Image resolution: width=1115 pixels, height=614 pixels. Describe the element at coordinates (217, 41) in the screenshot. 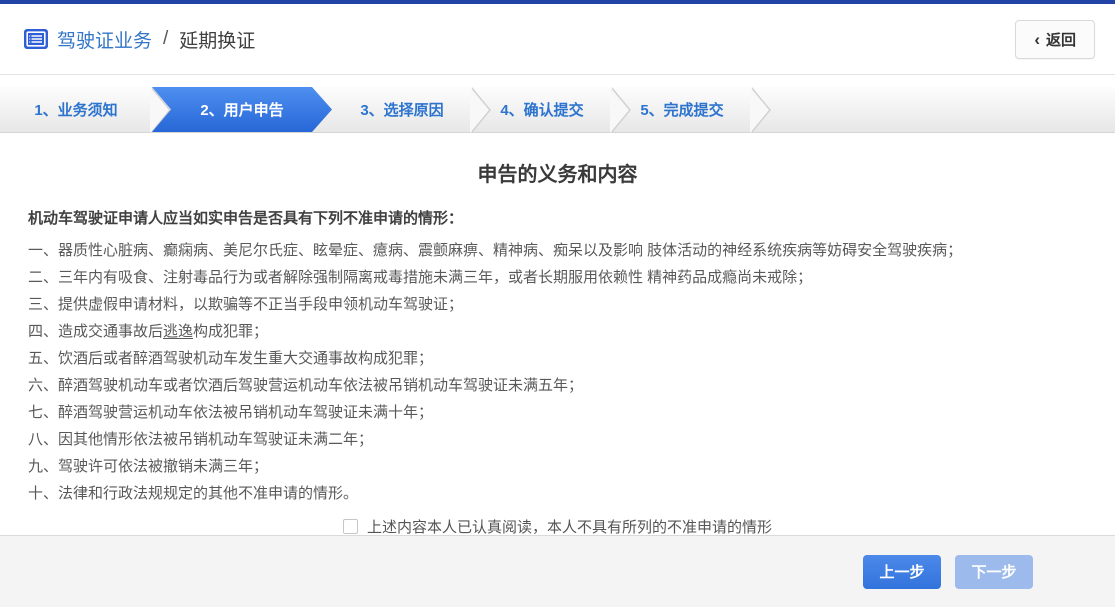

I see `breadcrumb-current-page: 延期换证` at that location.